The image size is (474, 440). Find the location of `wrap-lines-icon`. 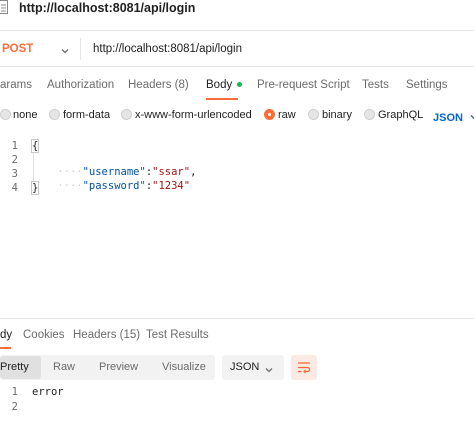

wrap-lines-icon is located at coordinates (304, 370).